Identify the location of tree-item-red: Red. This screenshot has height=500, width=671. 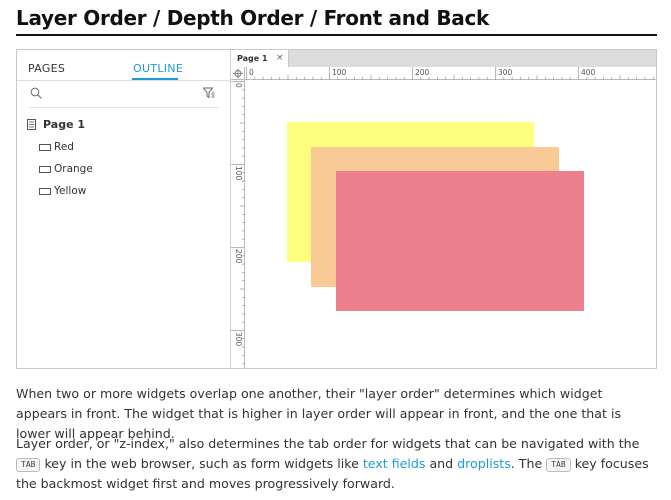
(56, 147).